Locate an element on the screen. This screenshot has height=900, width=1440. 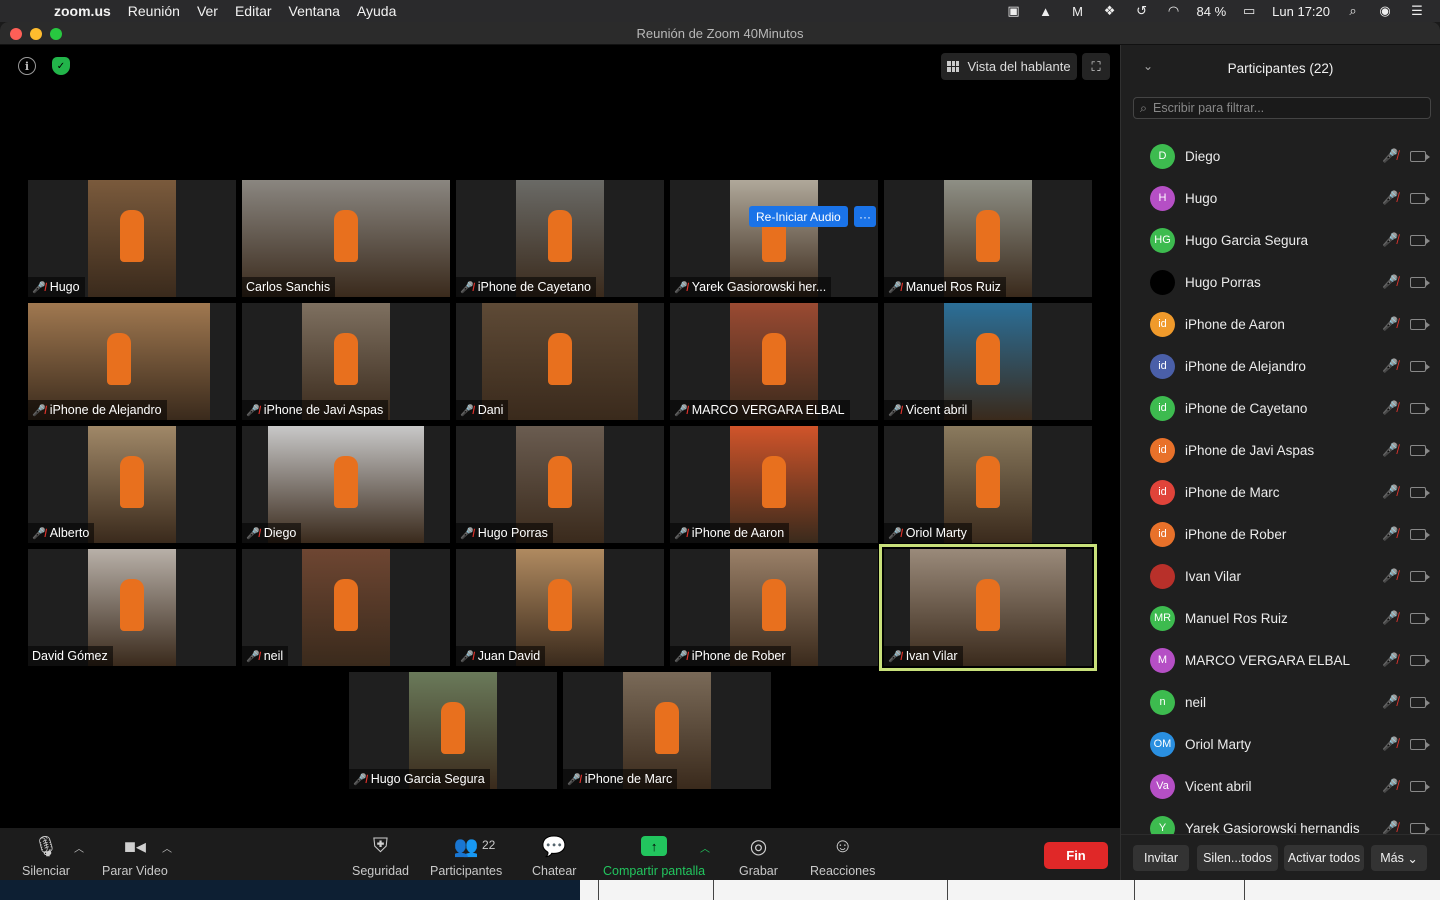
video-tile: 🎤̸ Vicent abril is located at coordinates (988, 361).